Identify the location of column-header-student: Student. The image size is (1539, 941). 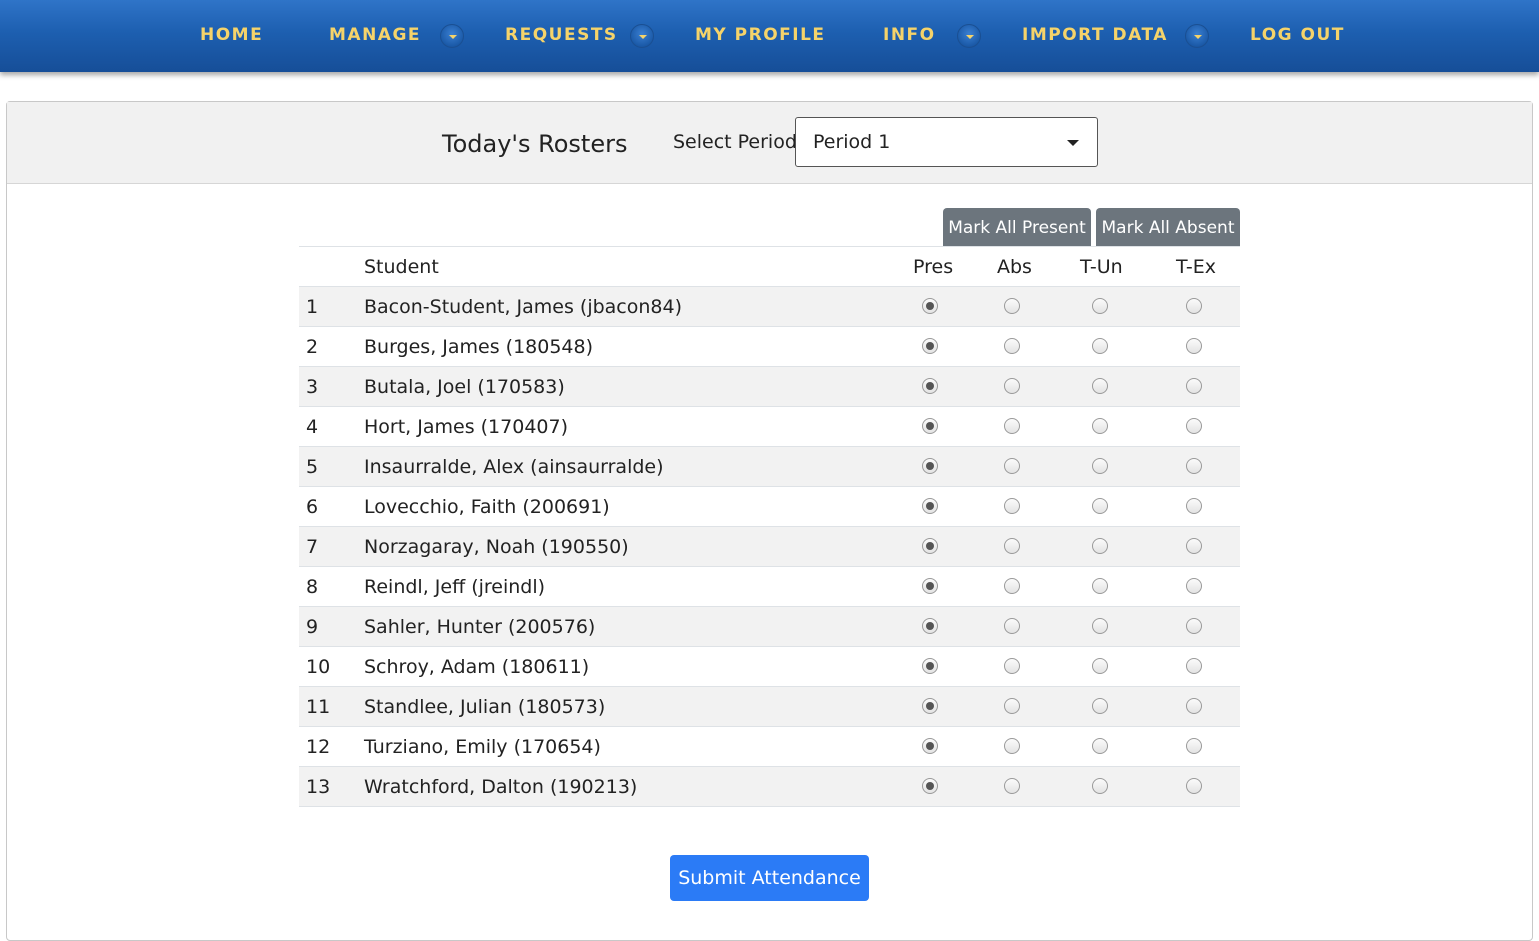
(401, 267).